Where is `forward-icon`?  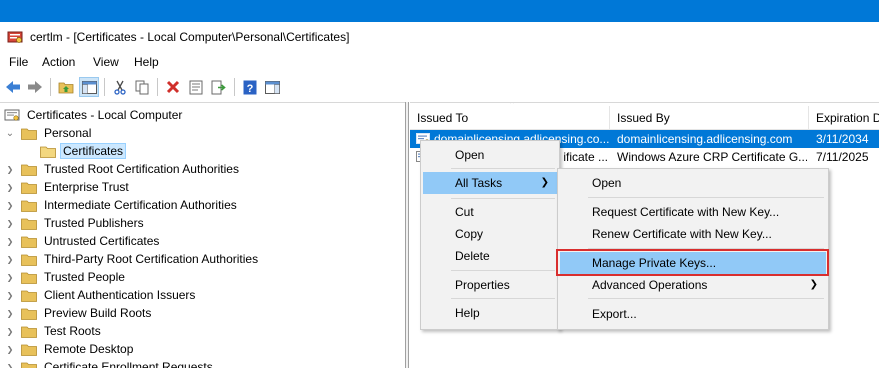 forward-icon is located at coordinates (35, 87).